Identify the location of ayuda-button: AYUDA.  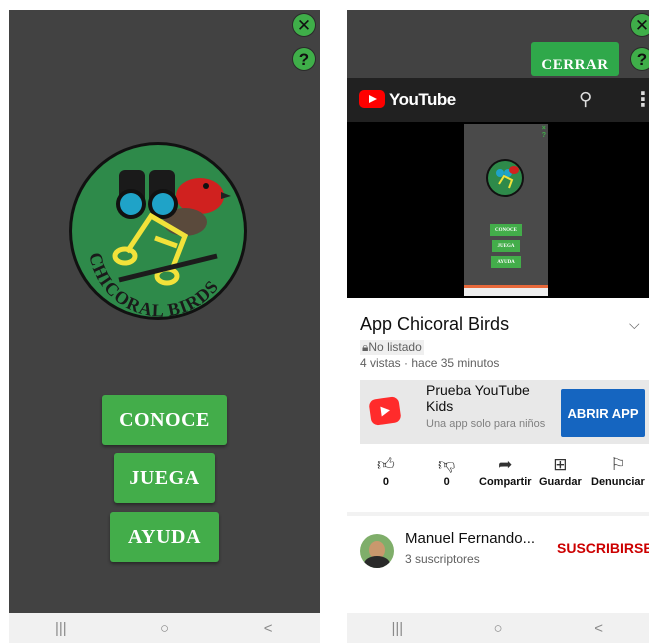
(164, 537).